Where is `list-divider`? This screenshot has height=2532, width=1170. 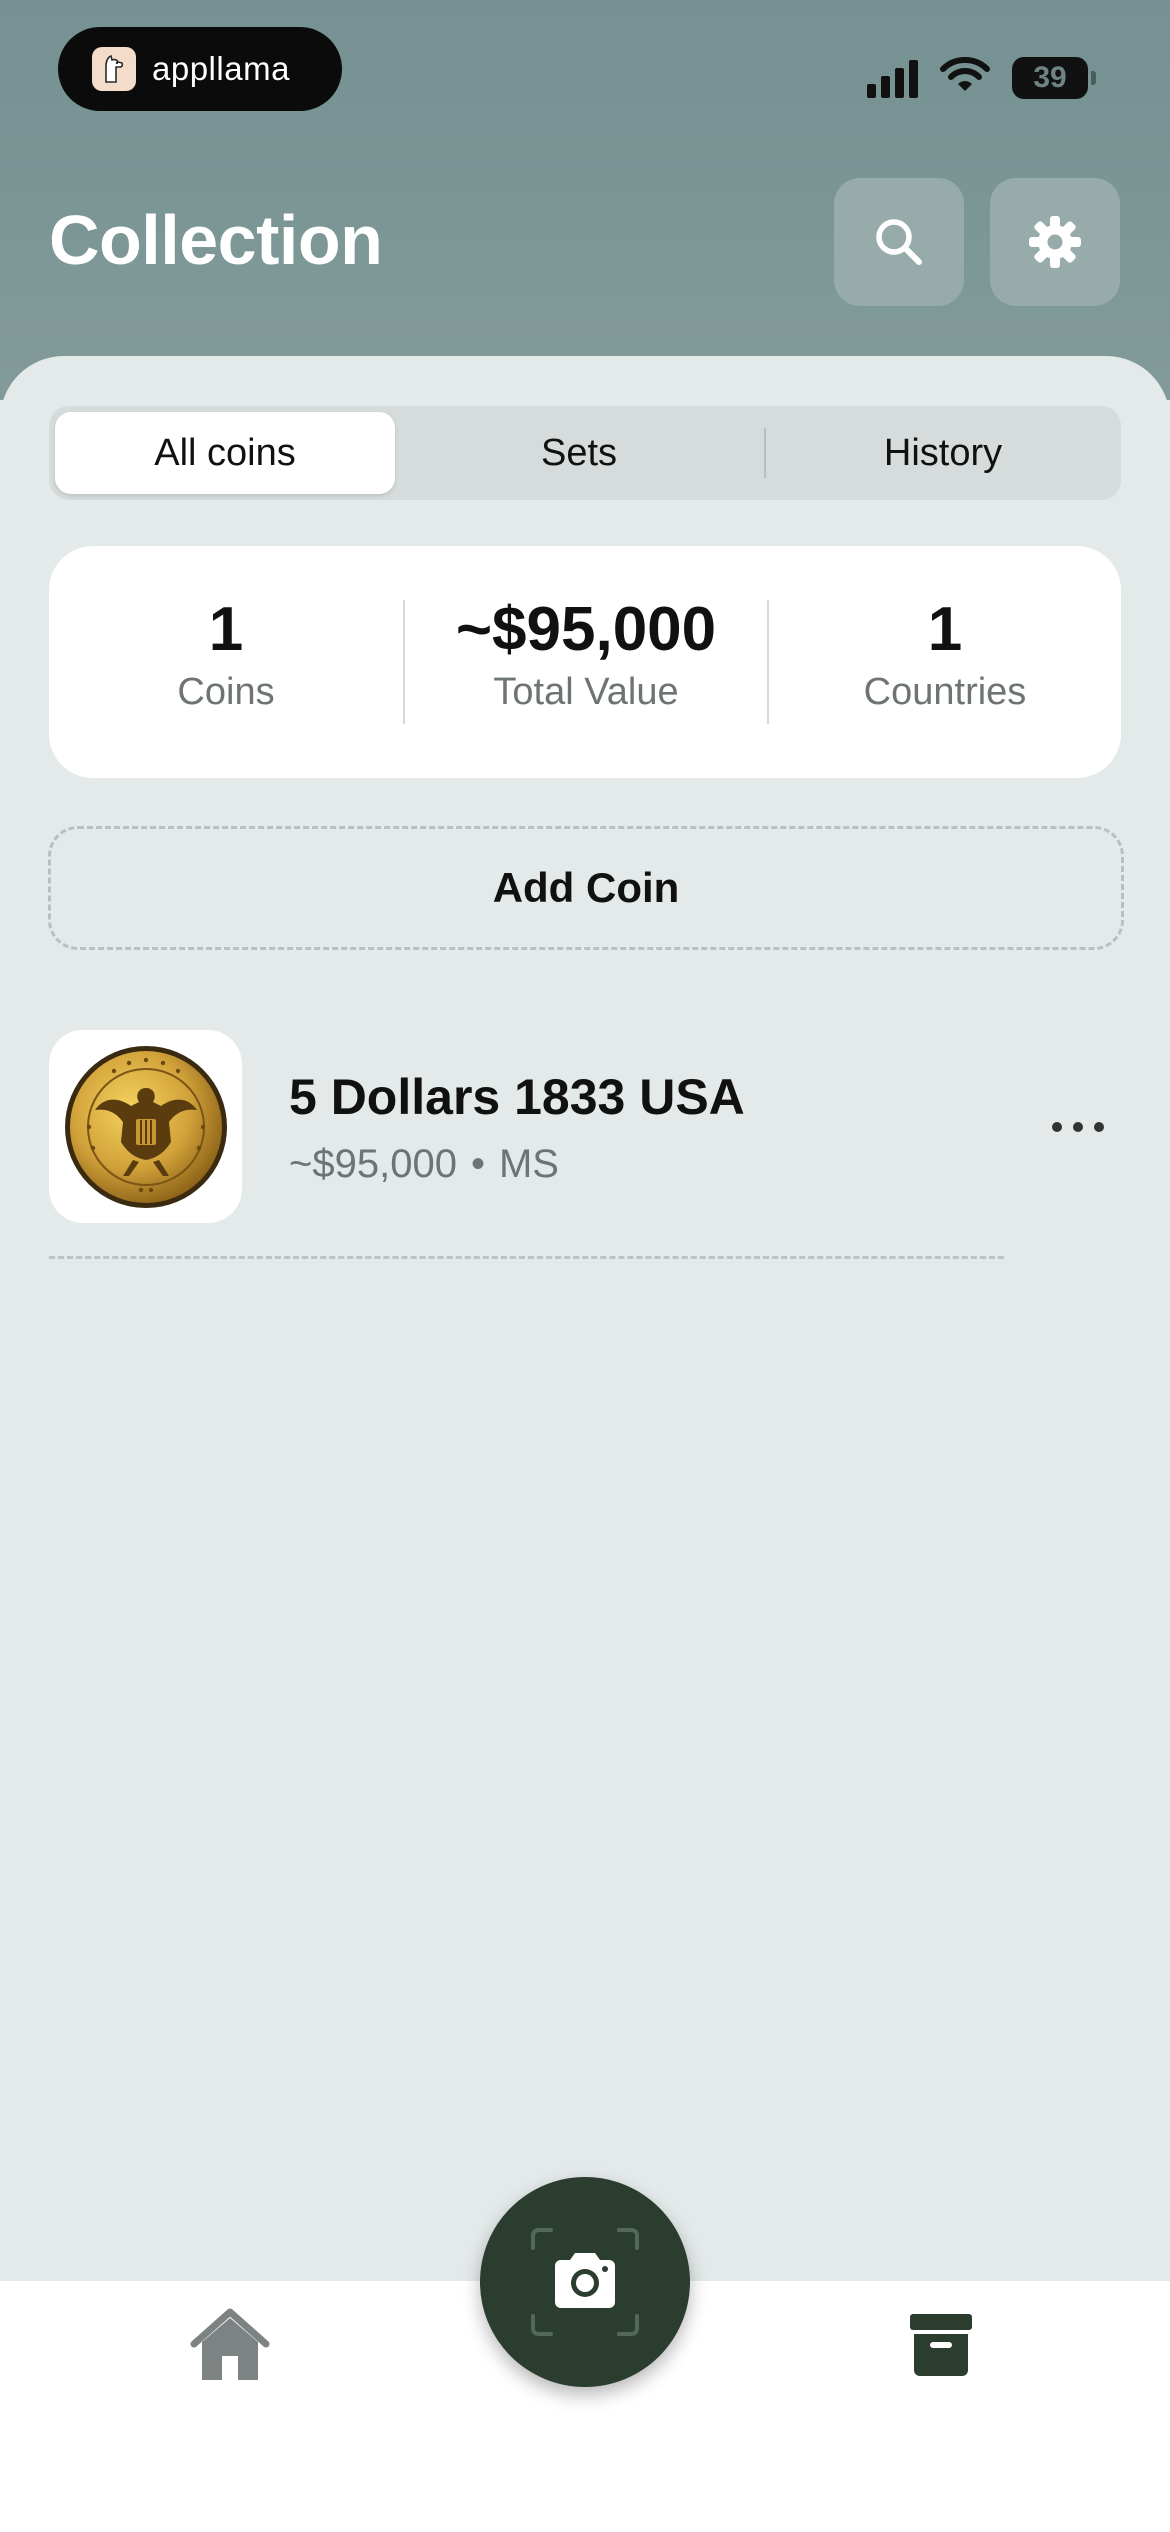
list-divider is located at coordinates (526, 1257).